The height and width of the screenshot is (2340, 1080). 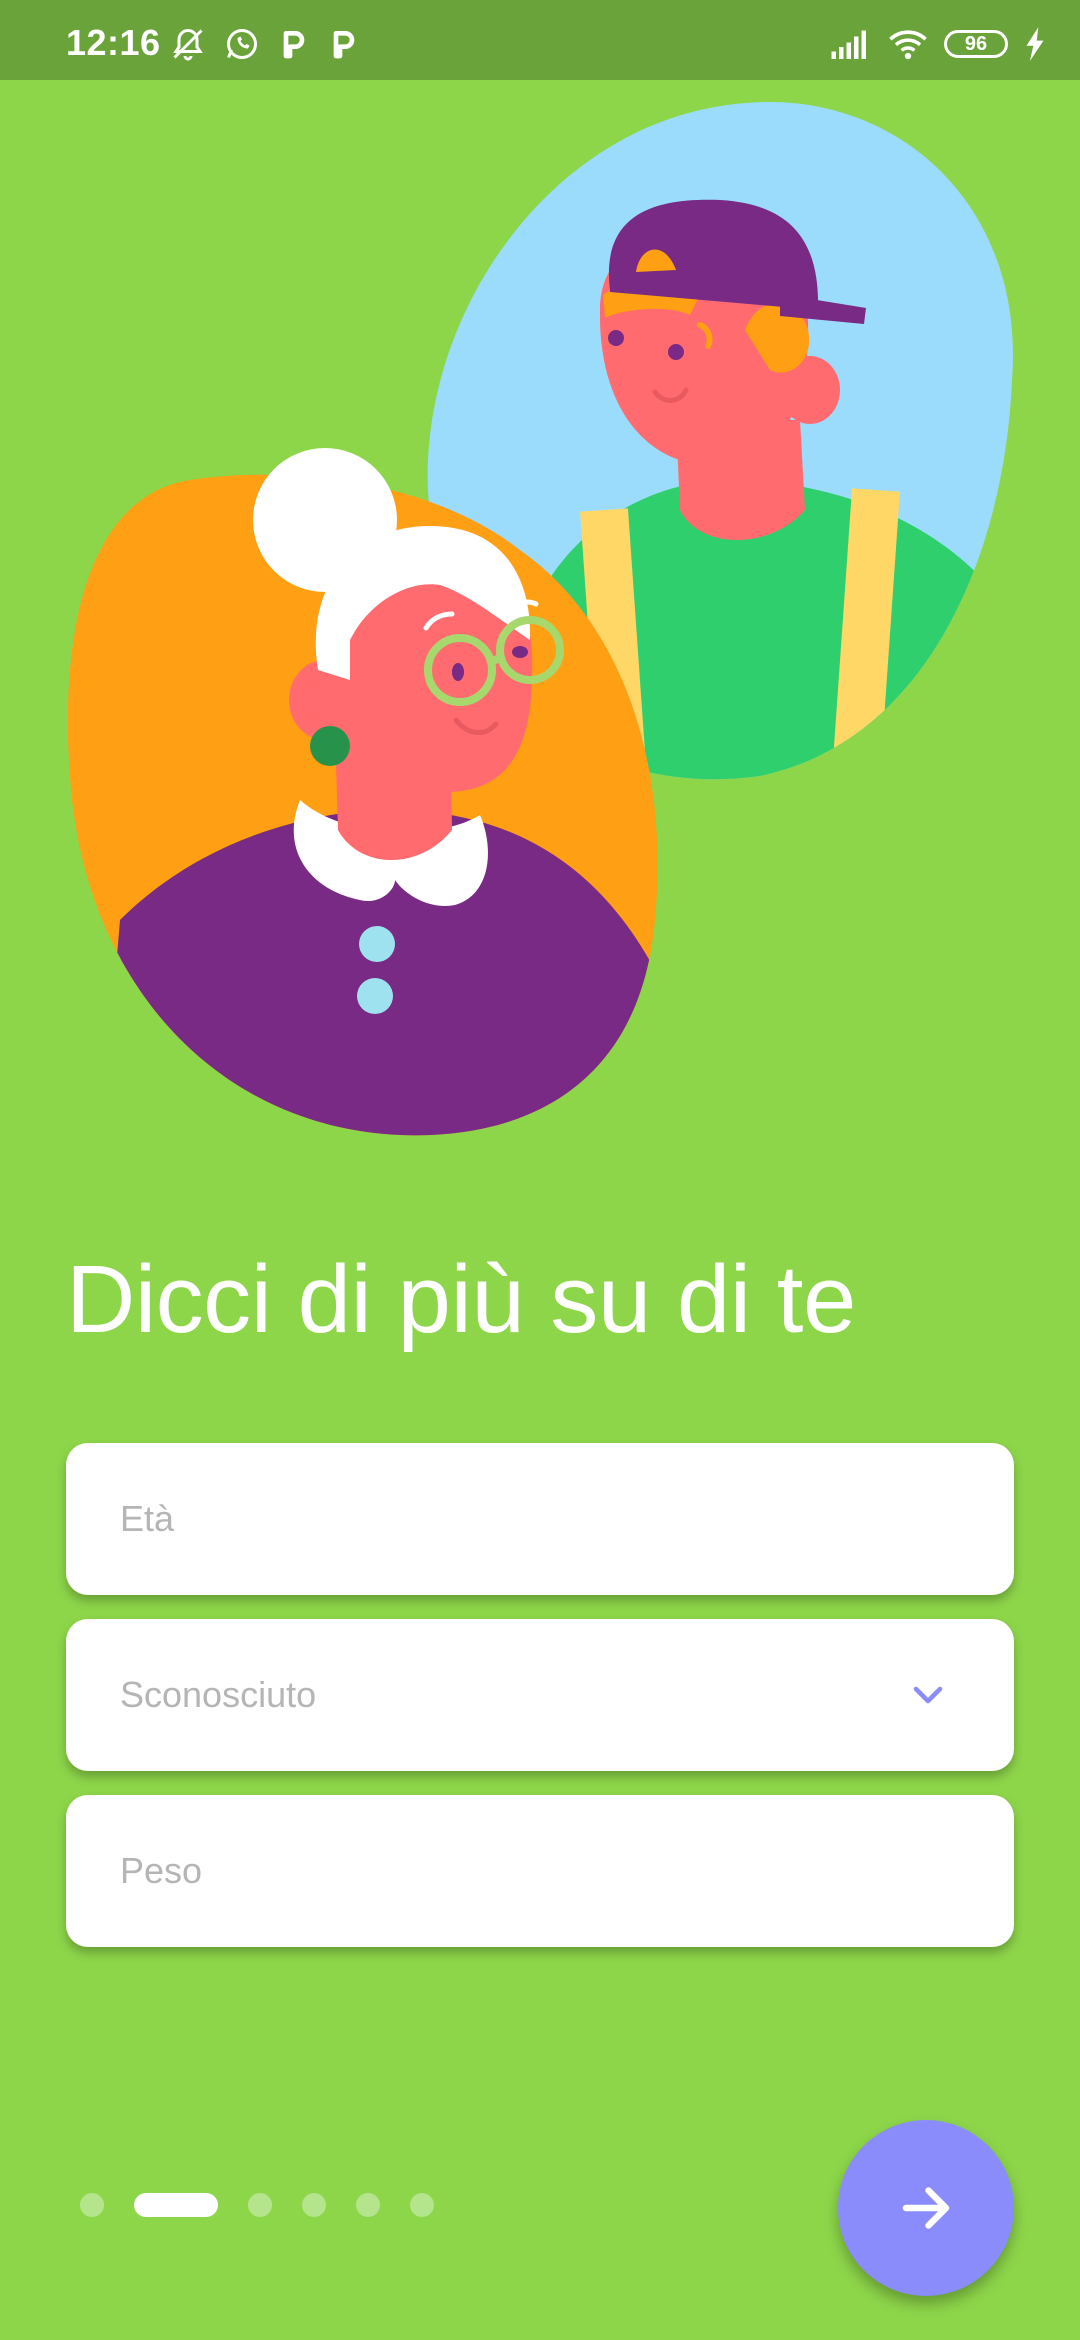 I want to click on weight-field, so click(x=540, y=1871).